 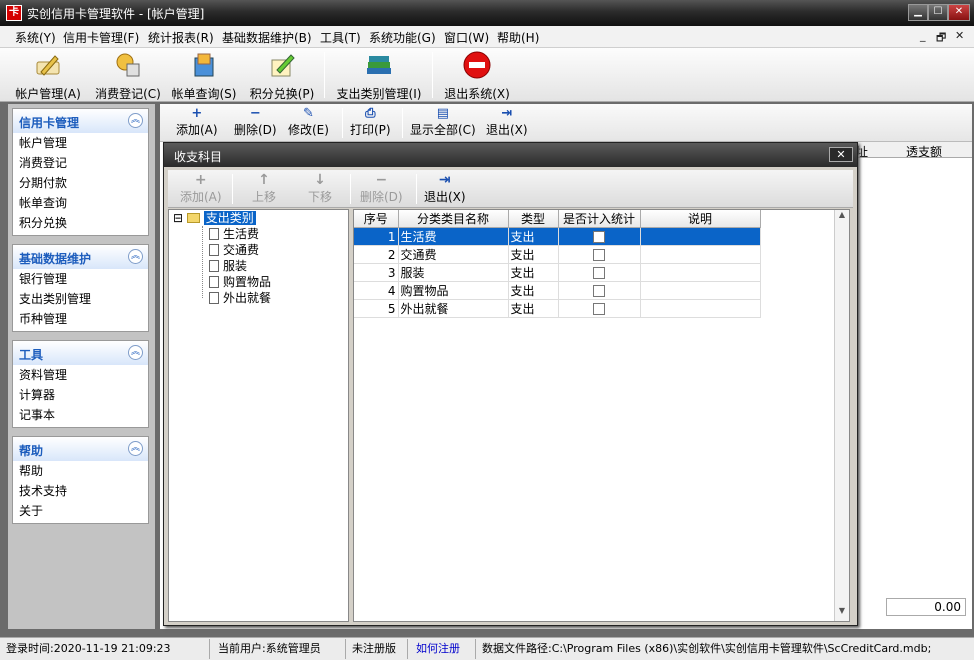 I want to click on maximize-button: ☐, so click(x=938, y=12).